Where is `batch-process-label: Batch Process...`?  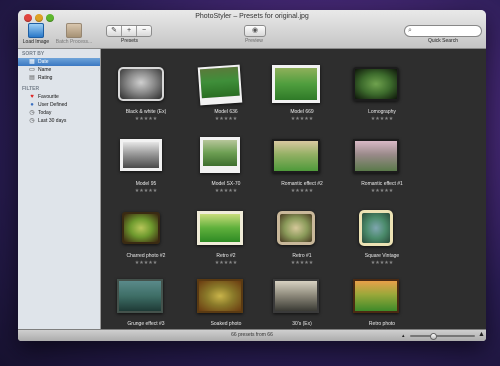
batch-process-label: Batch Process... is located at coordinates (74, 42).